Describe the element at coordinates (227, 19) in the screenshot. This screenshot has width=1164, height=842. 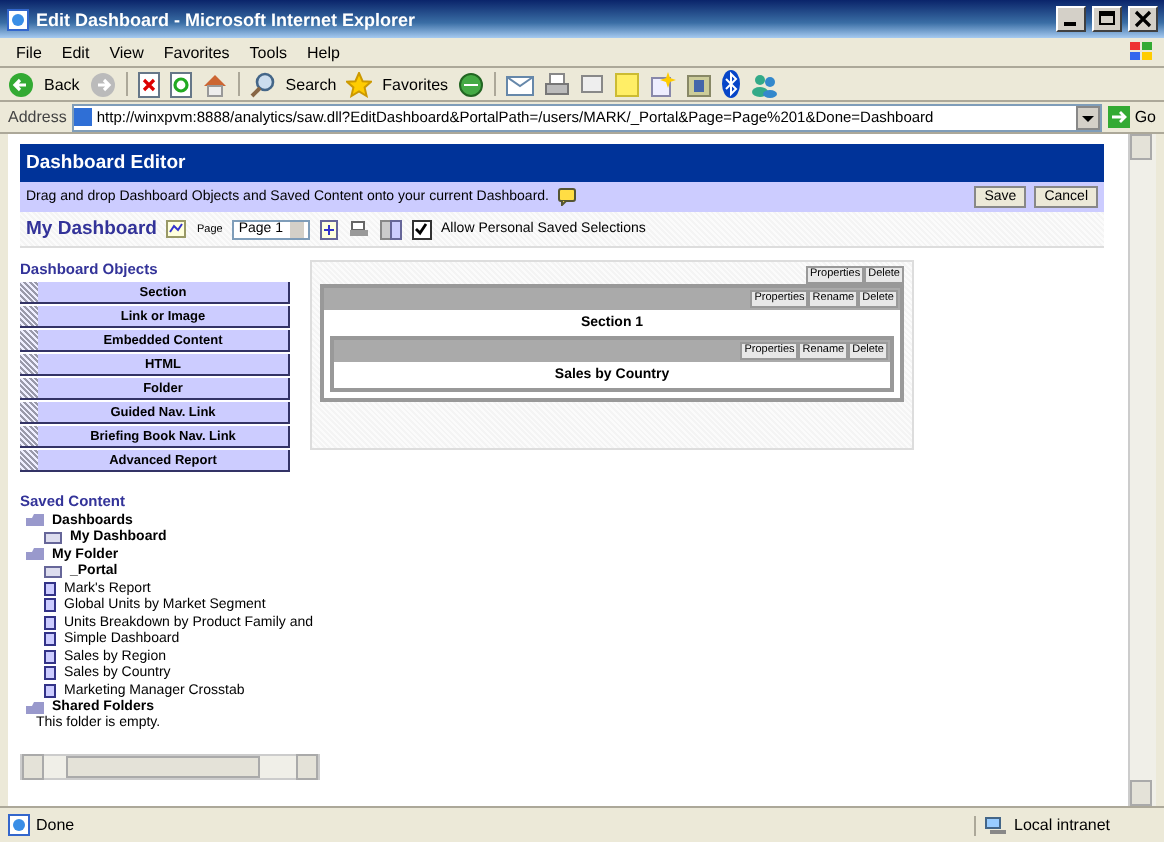
I see `window-title: Edit Dashboard - Microsoft Internet Explorer` at that location.